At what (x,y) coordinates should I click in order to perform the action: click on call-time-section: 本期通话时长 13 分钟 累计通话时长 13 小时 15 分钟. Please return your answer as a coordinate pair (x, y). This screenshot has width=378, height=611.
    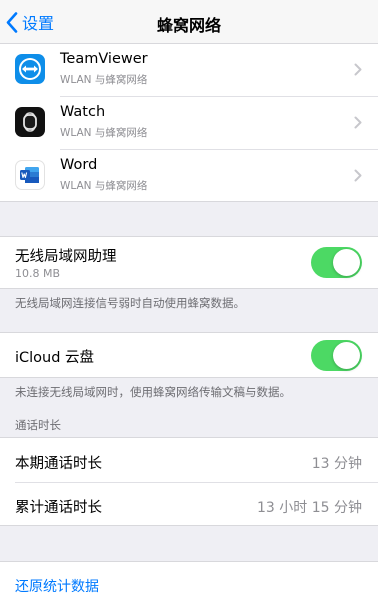
    Looking at the image, I should click on (189, 481).